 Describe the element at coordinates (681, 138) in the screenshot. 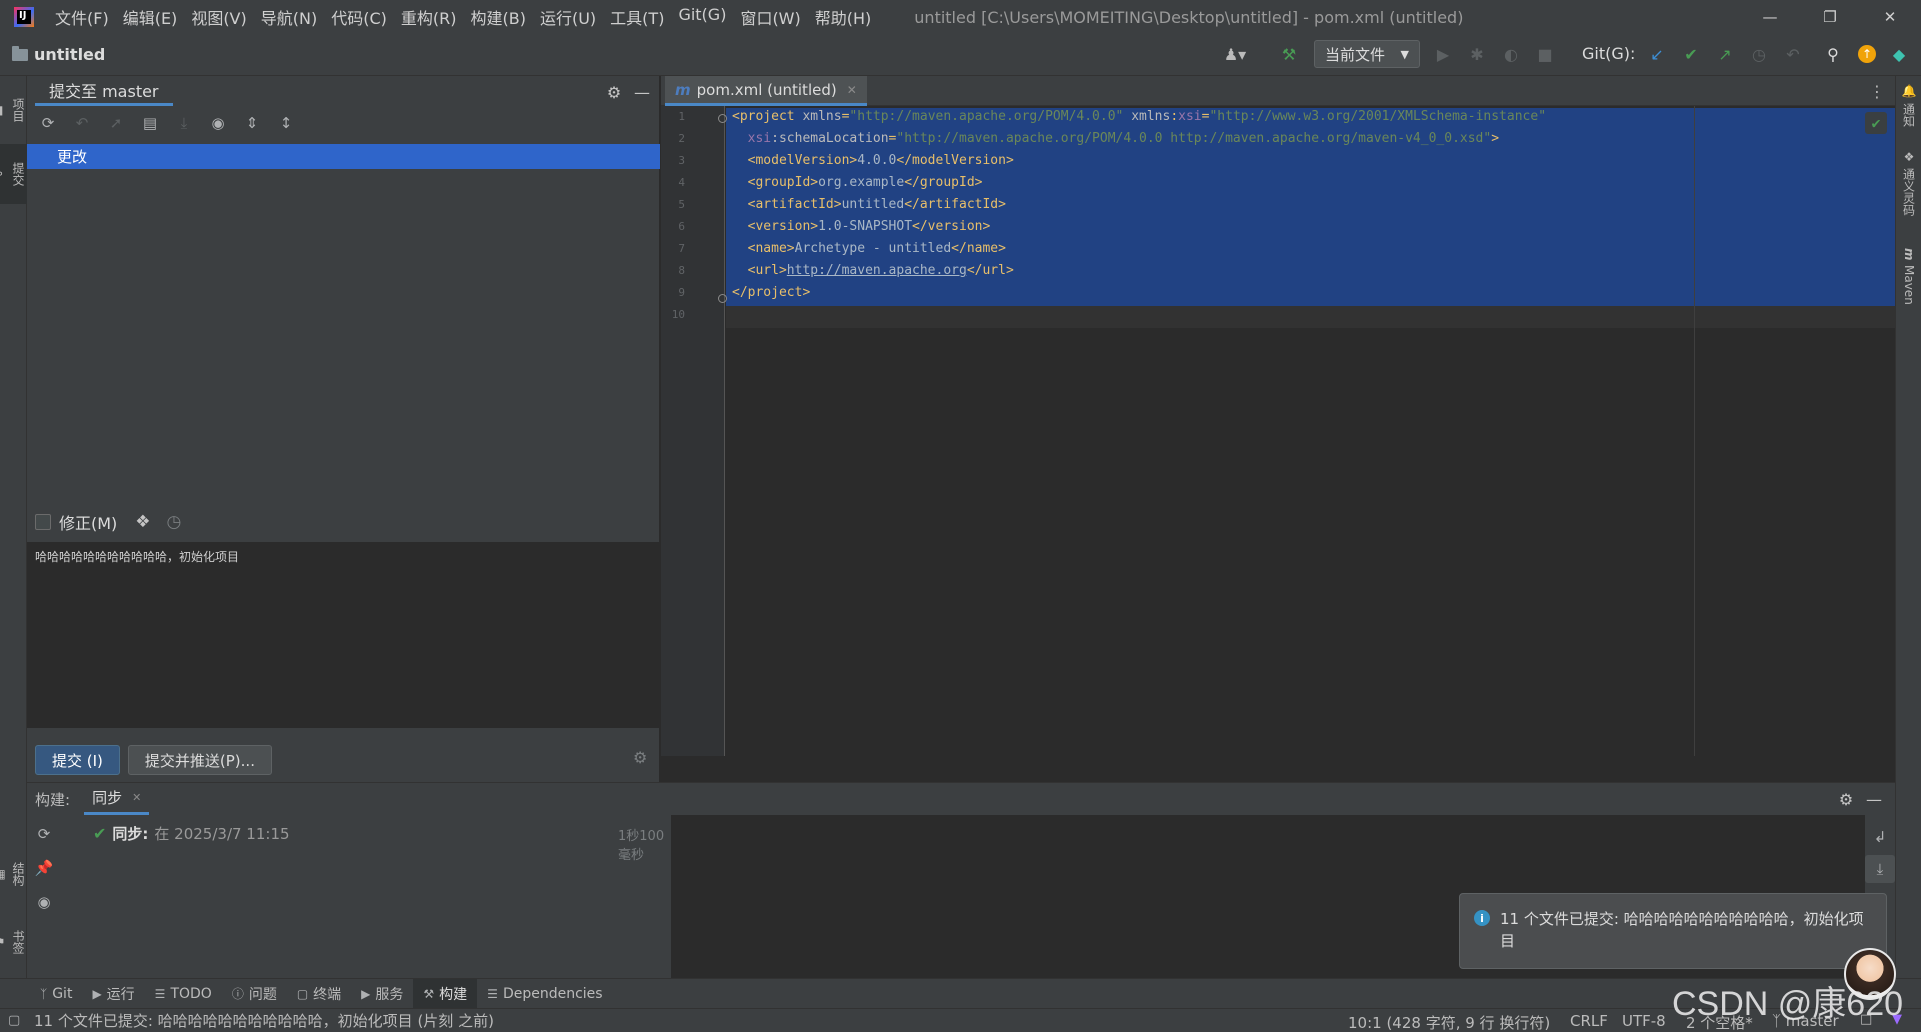

I see `line-number: 2` at that location.